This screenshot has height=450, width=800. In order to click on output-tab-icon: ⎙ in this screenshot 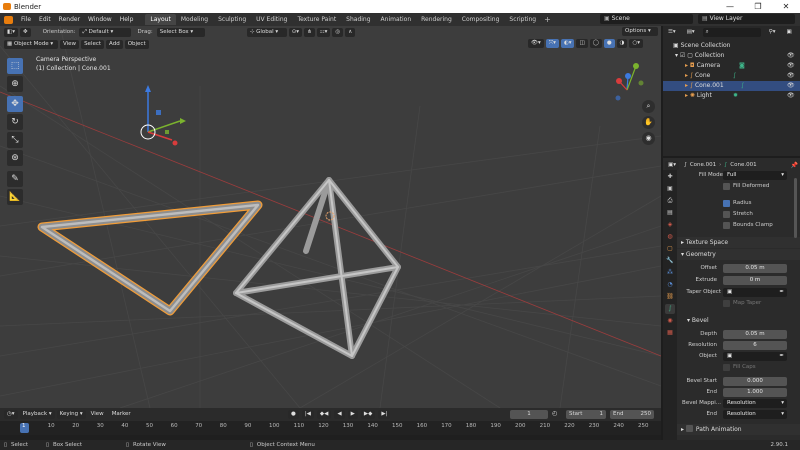, I will do `click(670, 201)`.